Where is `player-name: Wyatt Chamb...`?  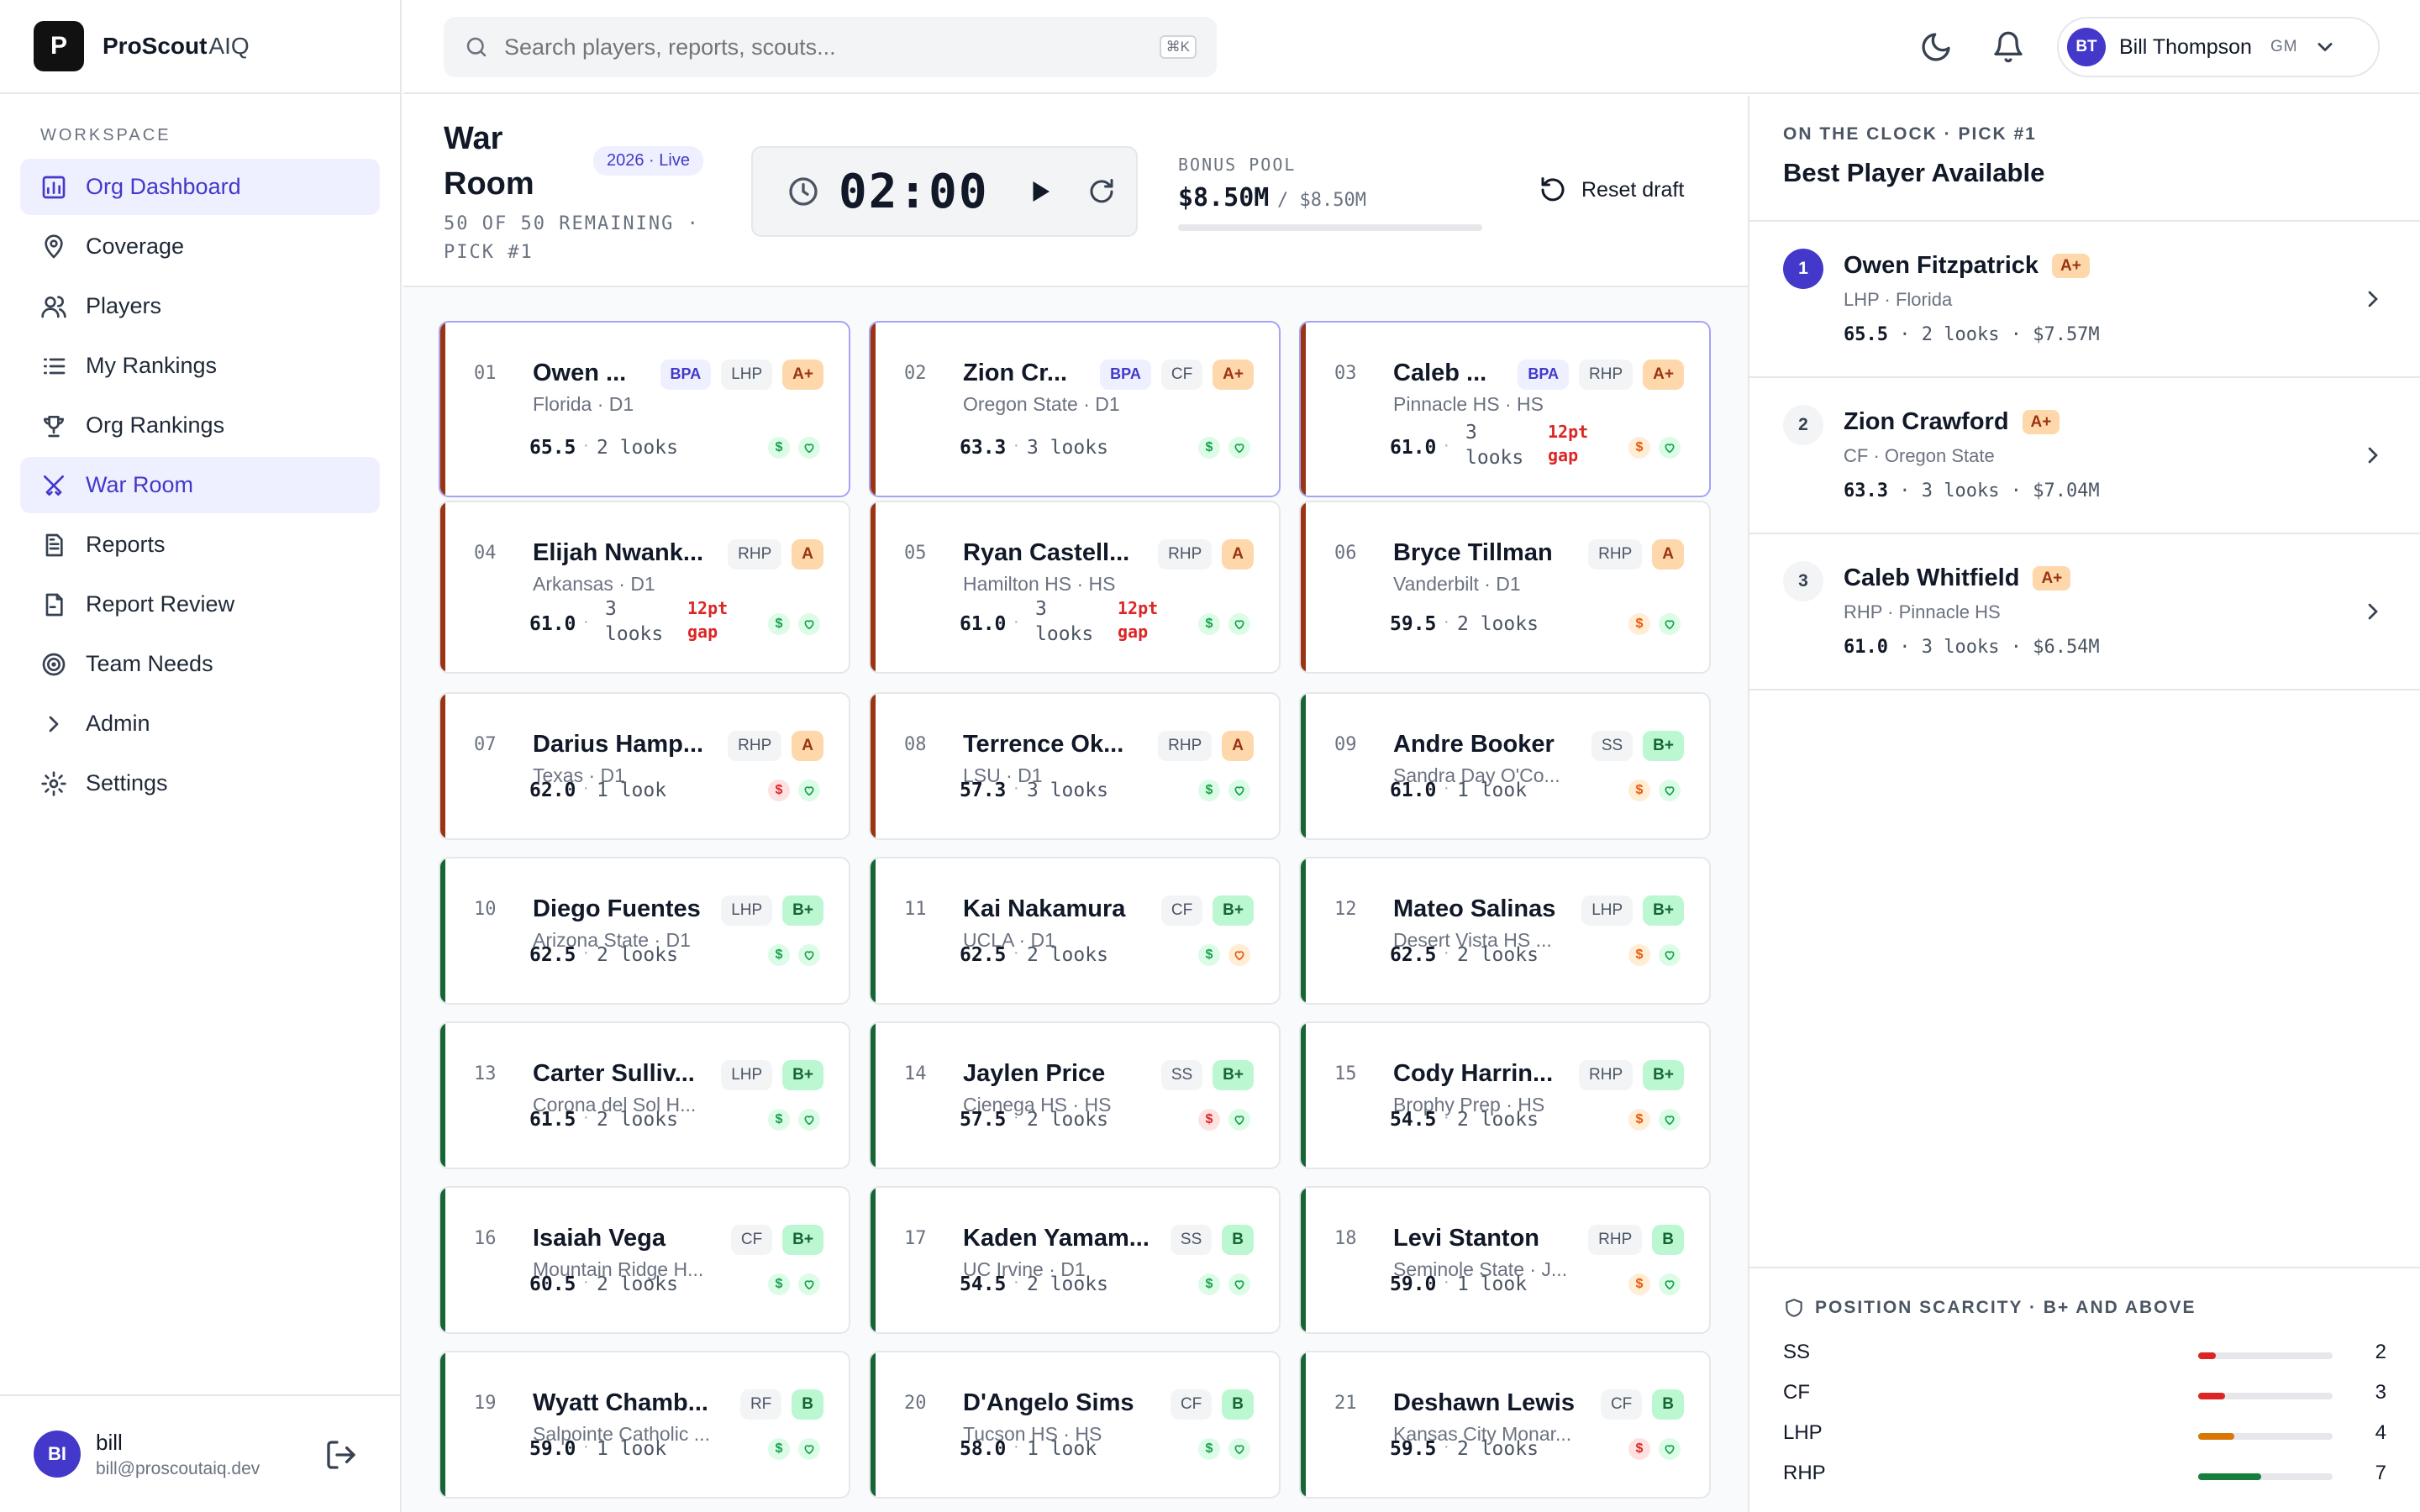
player-name: Wyatt Chamb... is located at coordinates (620, 1402).